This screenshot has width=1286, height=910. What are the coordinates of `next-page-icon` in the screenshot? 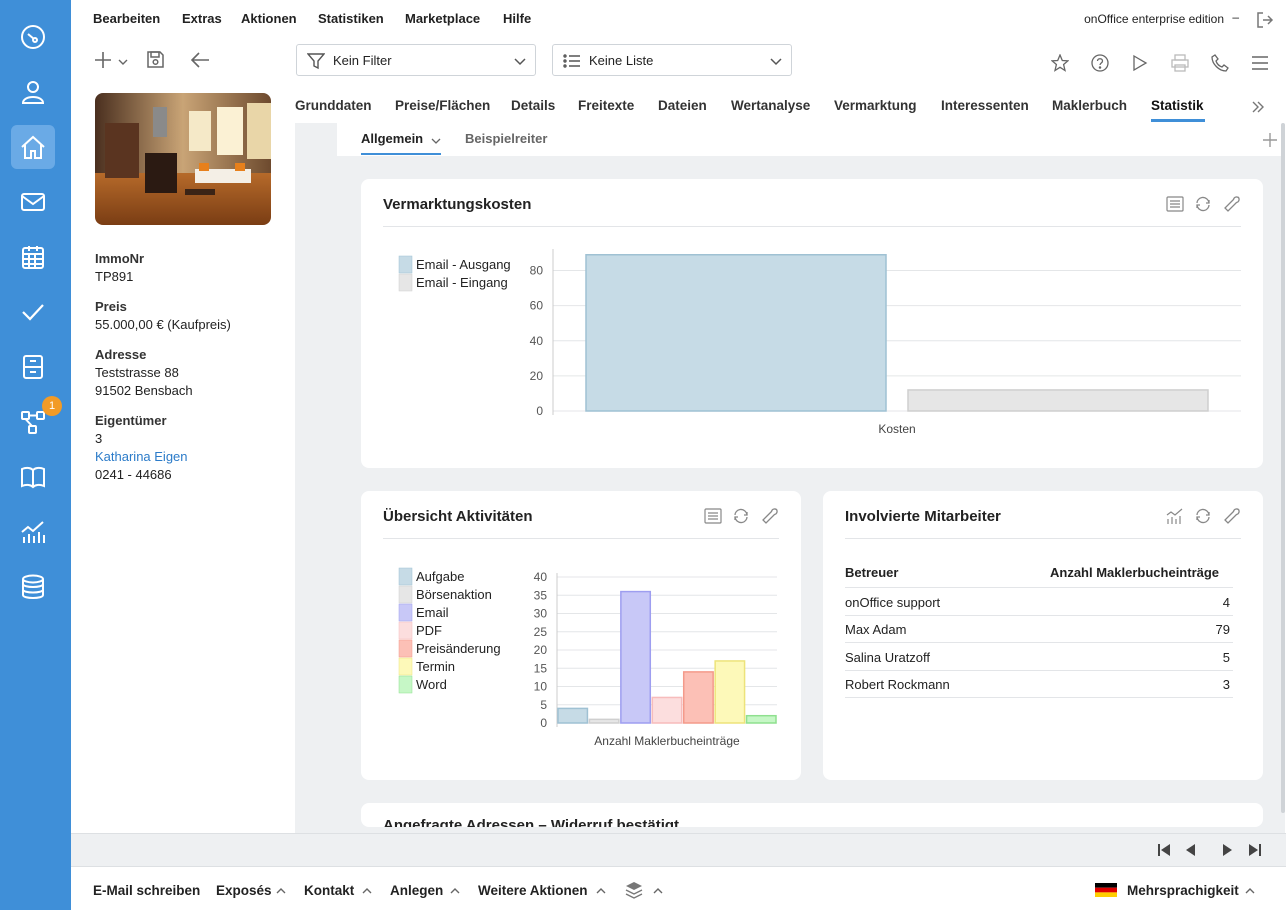 It's located at (1228, 850).